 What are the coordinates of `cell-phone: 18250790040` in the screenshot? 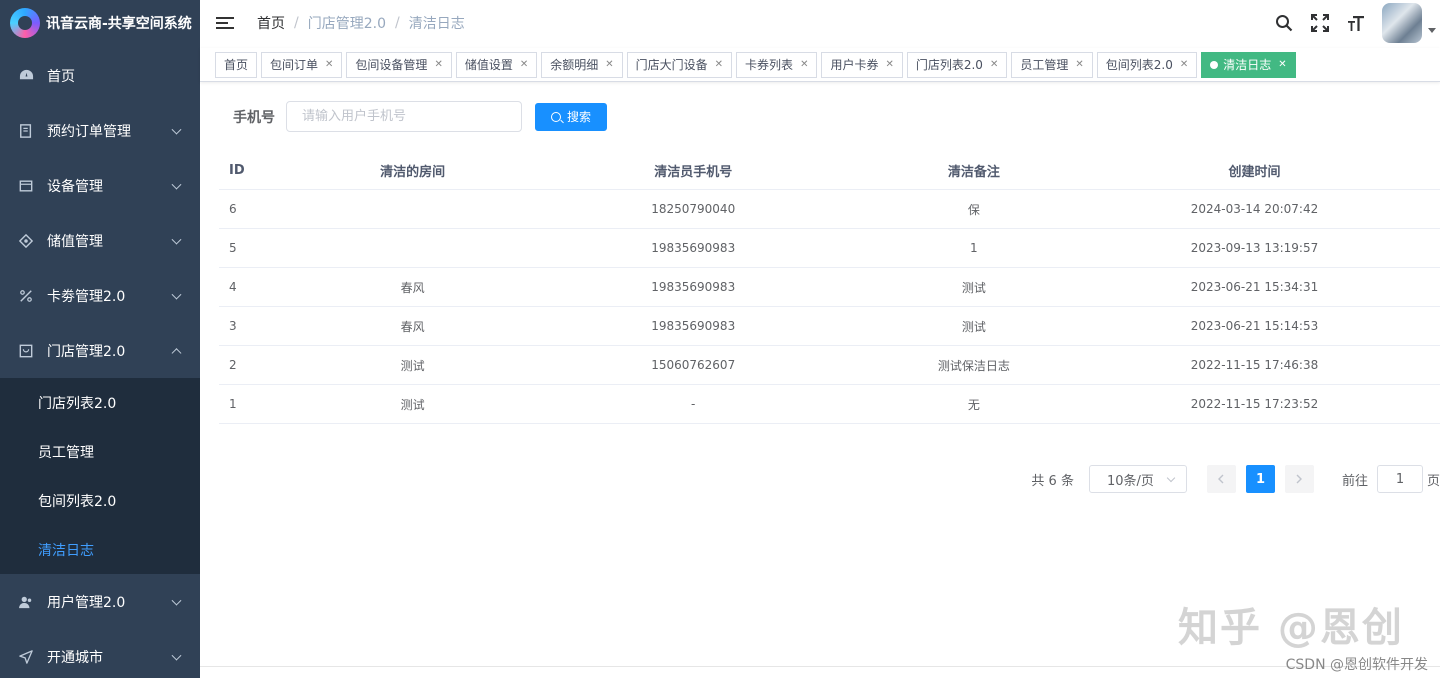 It's located at (693, 209).